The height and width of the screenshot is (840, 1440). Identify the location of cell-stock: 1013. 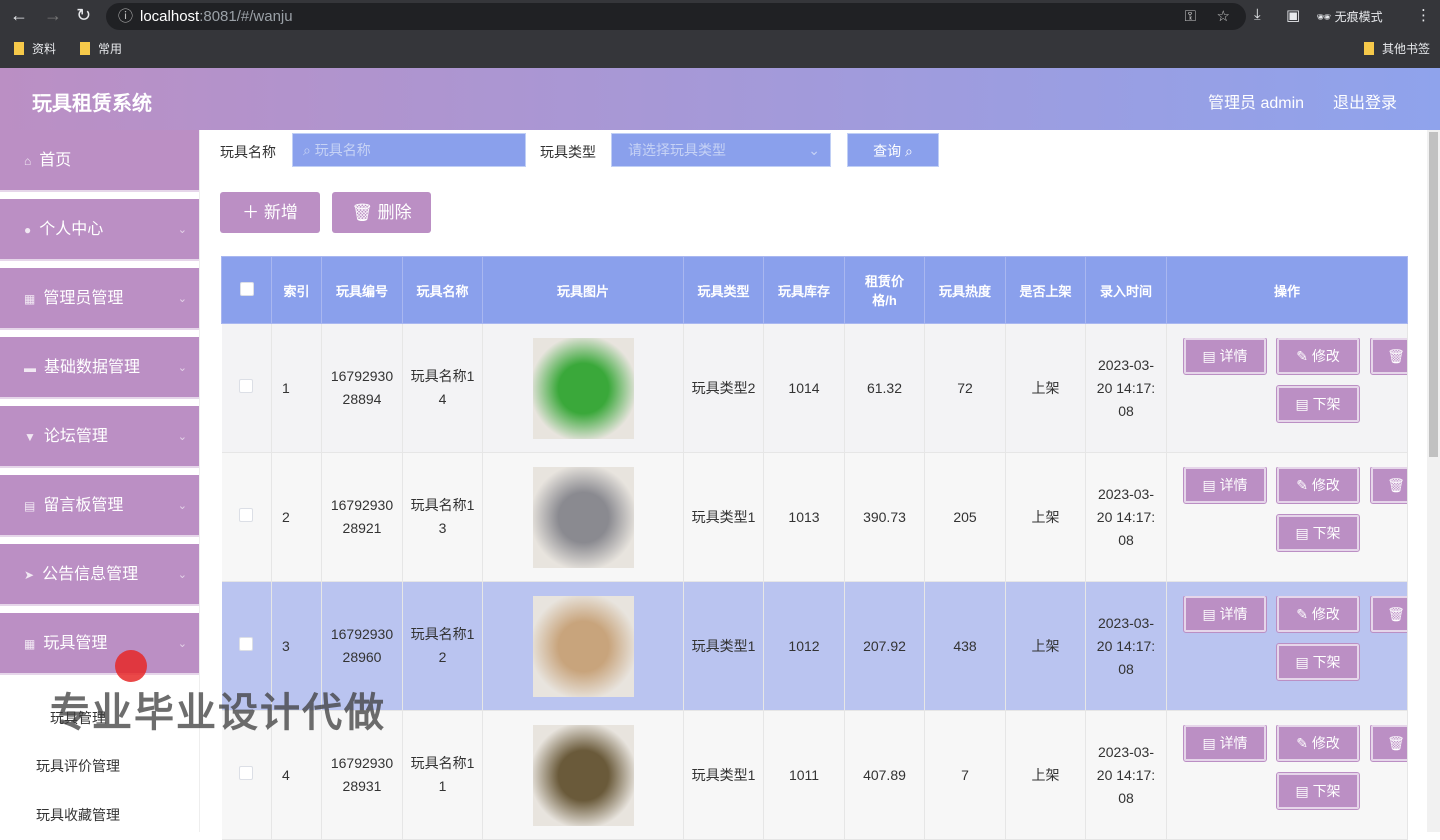
(804, 517).